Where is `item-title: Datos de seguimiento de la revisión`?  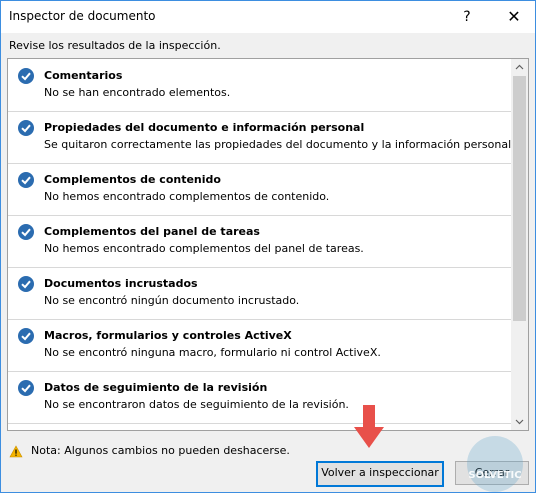 item-title: Datos de seguimiento de la revisión is located at coordinates (156, 387).